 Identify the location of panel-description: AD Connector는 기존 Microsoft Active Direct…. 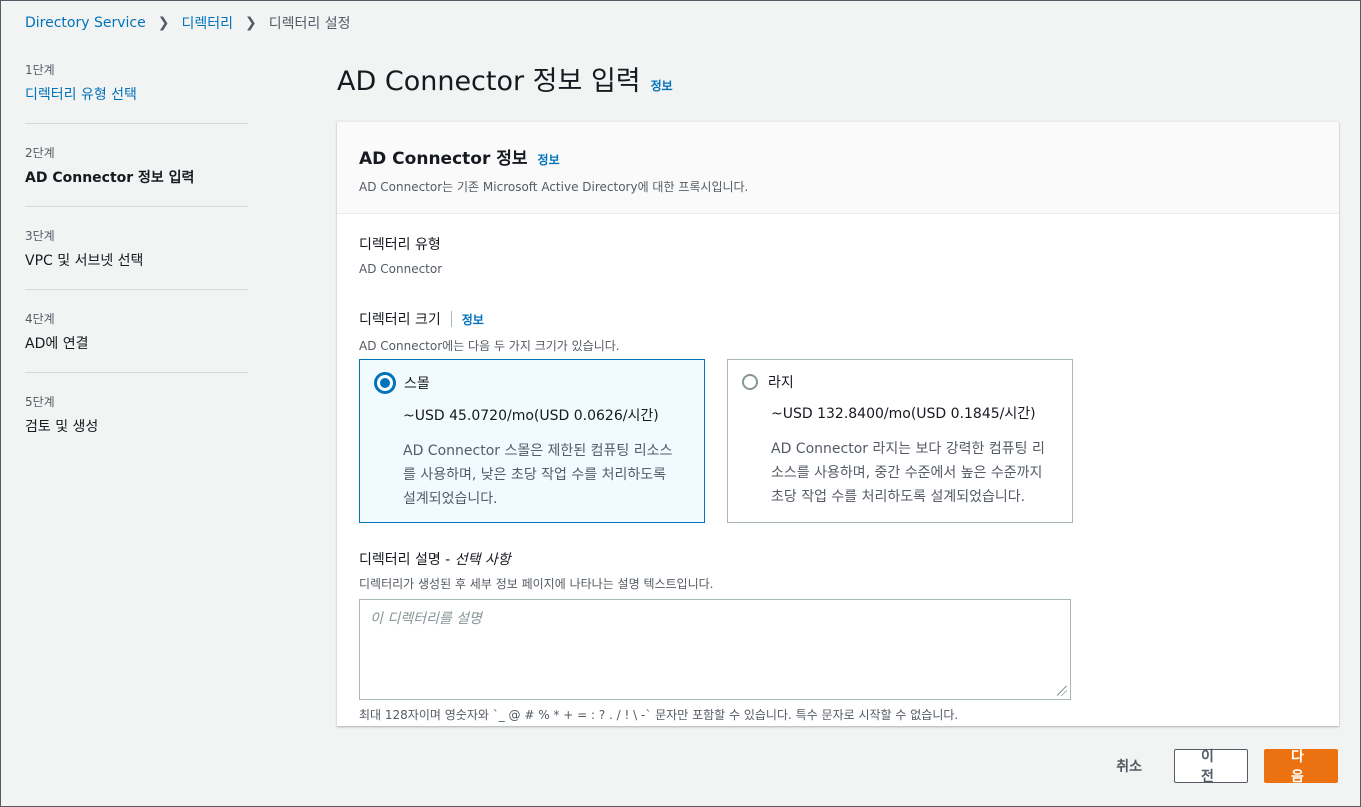
(554, 187).